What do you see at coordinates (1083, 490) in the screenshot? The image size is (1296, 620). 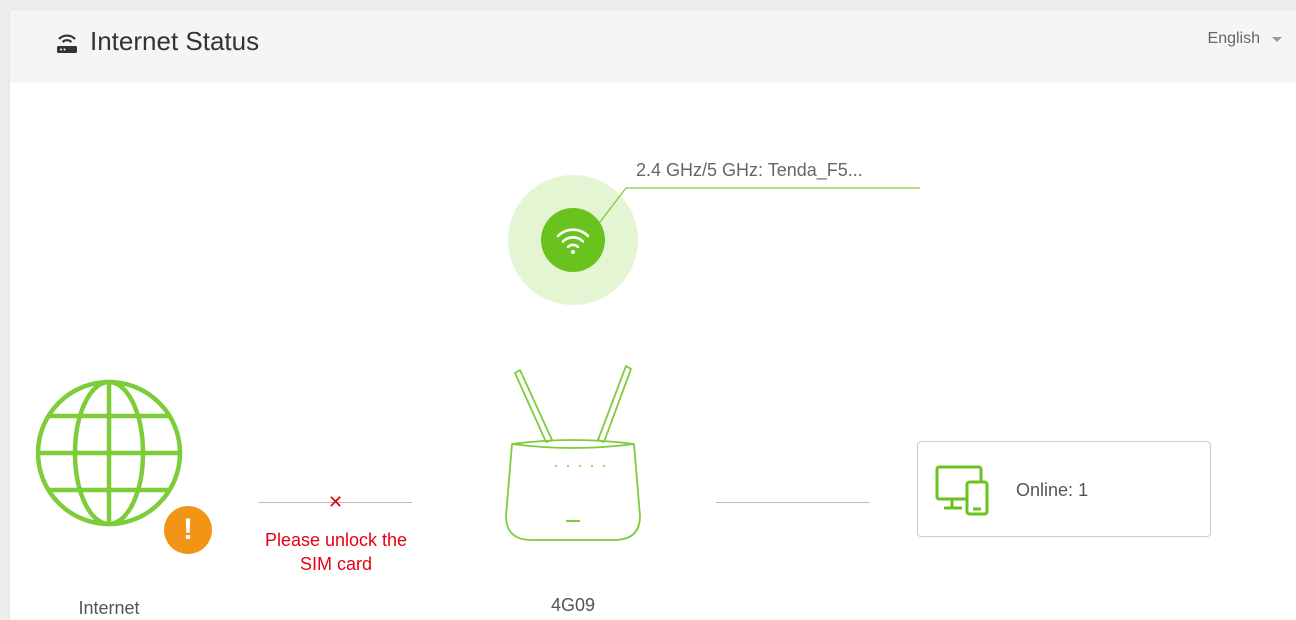 I see `online-count: 1` at bounding box center [1083, 490].